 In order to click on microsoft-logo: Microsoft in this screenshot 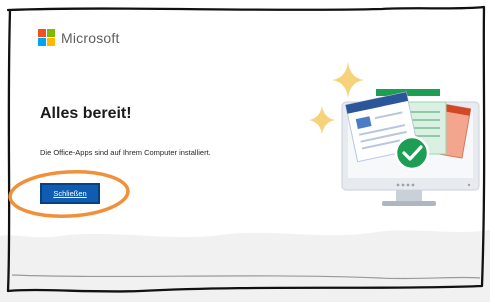, I will do `click(79, 37)`.